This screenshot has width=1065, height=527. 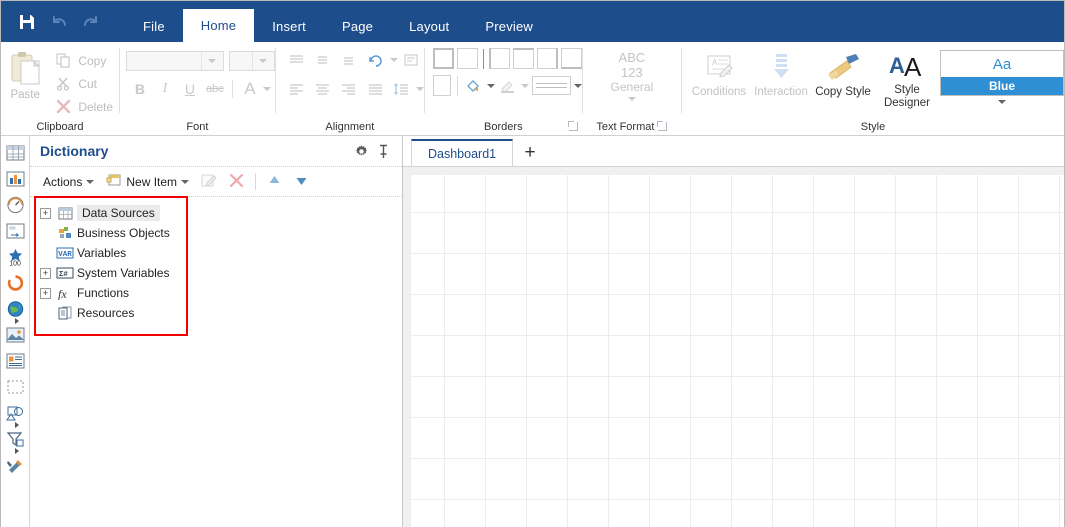 What do you see at coordinates (15, 414) in the screenshot?
I see `shapes-group-icon` at bounding box center [15, 414].